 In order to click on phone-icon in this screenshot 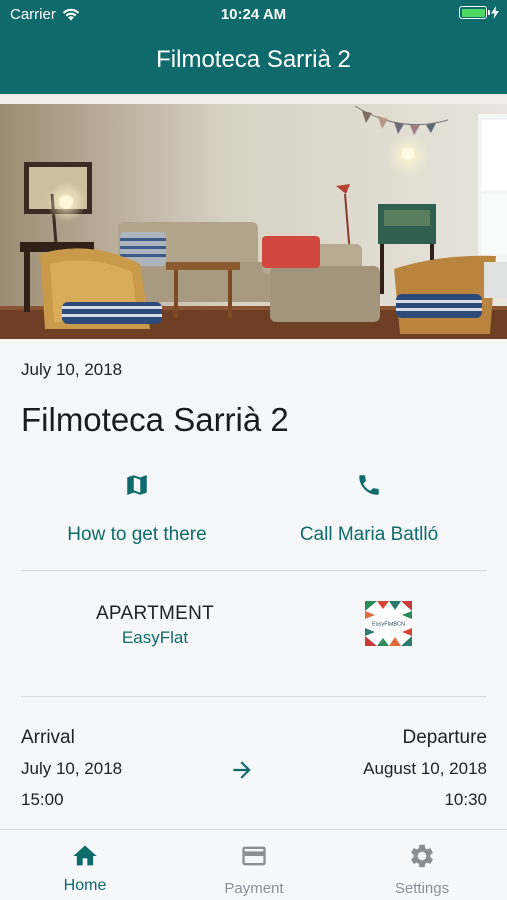, I will do `click(369, 485)`.